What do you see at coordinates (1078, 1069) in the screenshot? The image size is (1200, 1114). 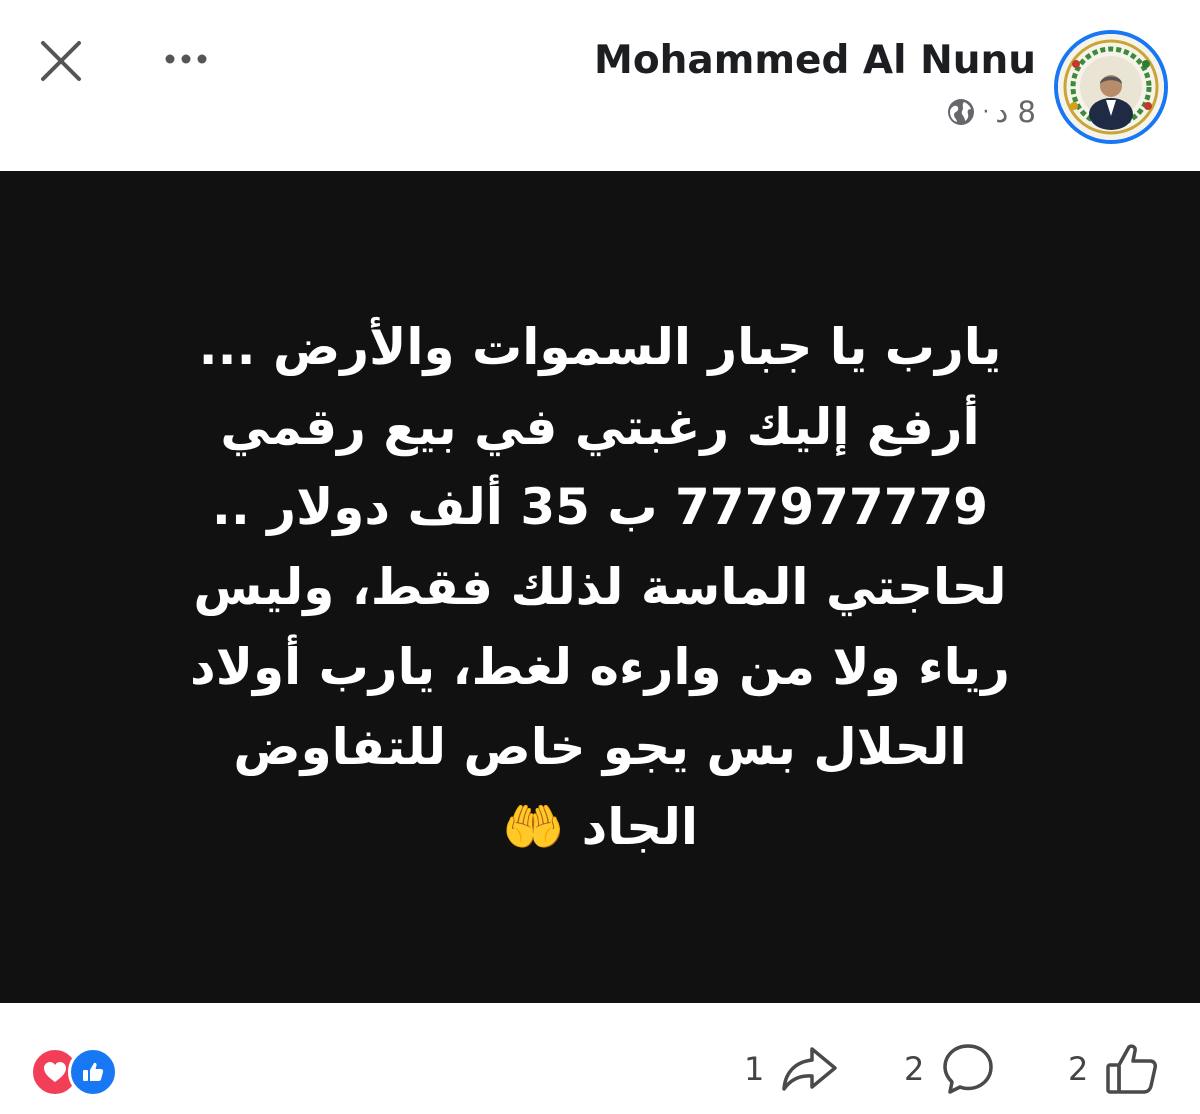 I see `like-count: 2` at bounding box center [1078, 1069].